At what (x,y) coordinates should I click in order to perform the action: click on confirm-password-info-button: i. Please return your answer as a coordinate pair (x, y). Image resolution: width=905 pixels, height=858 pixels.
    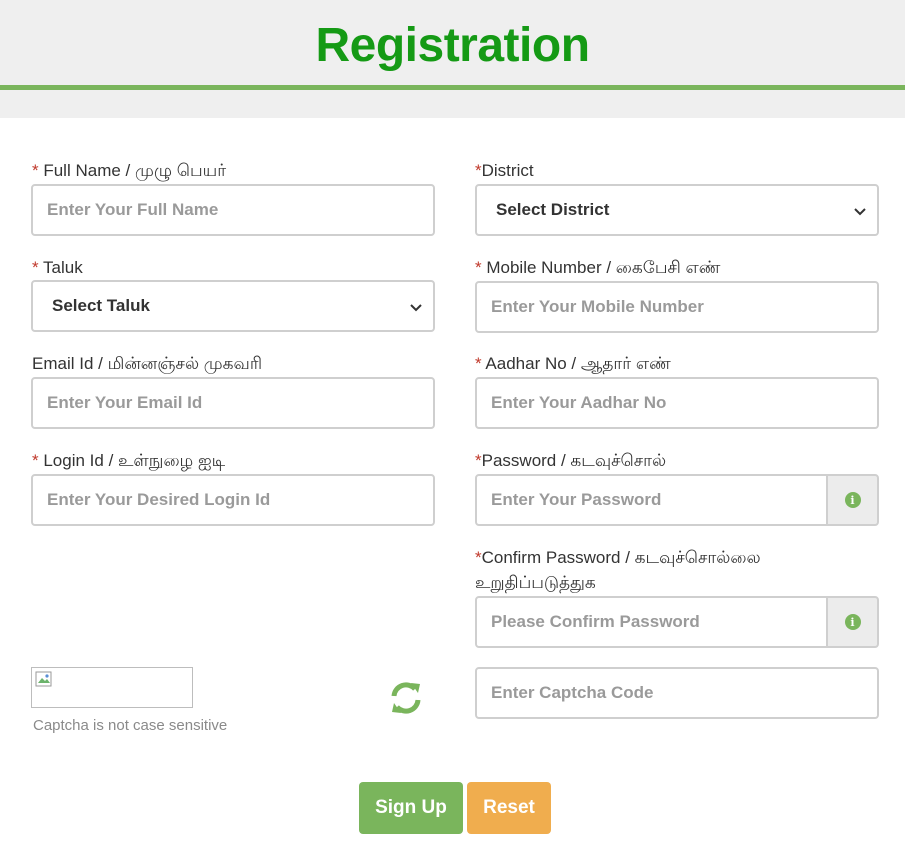
    Looking at the image, I should click on (853, 622).